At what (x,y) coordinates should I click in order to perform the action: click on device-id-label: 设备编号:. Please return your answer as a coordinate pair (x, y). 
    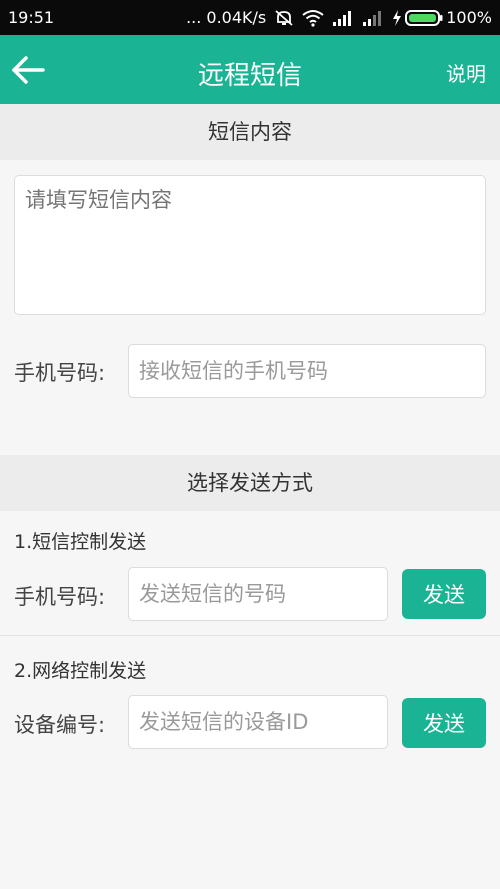
    Looking at the image, I should click on (60, 725).